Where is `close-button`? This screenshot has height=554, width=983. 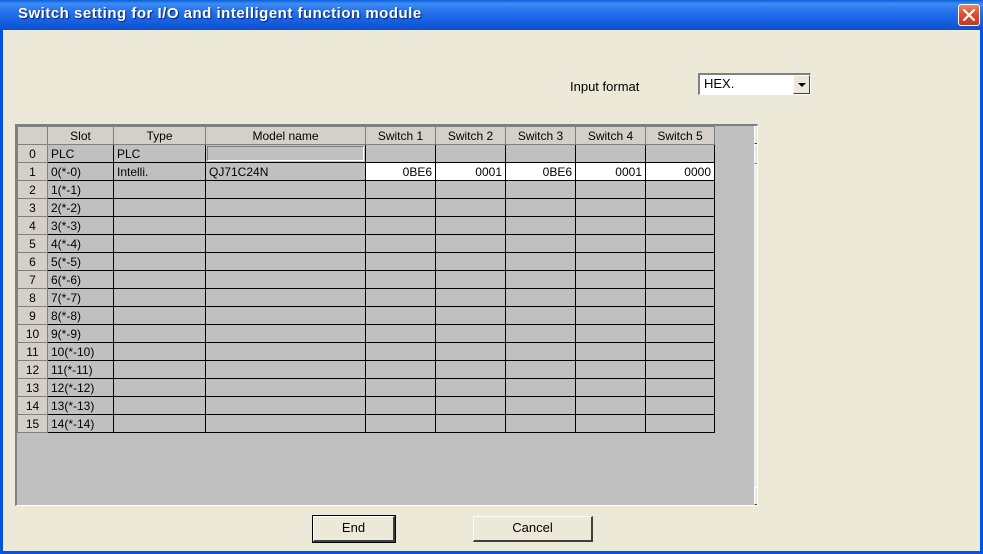
close-button is located at coordinates (969, 15).